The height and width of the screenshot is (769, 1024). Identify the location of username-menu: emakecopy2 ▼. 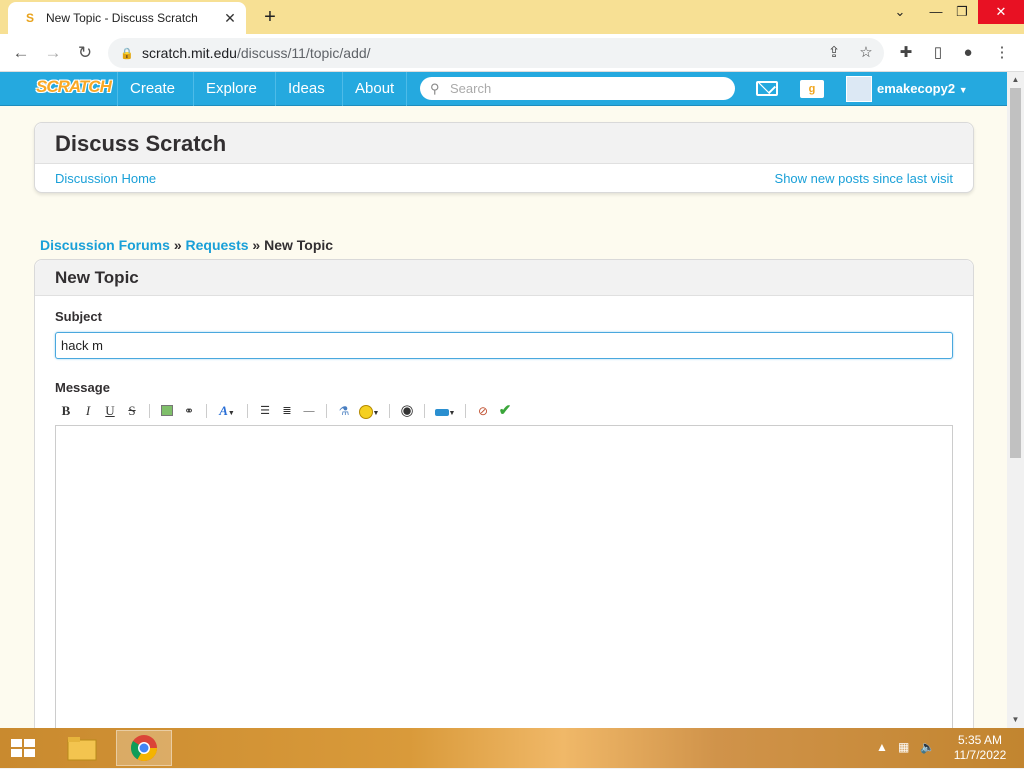
(922, 89).